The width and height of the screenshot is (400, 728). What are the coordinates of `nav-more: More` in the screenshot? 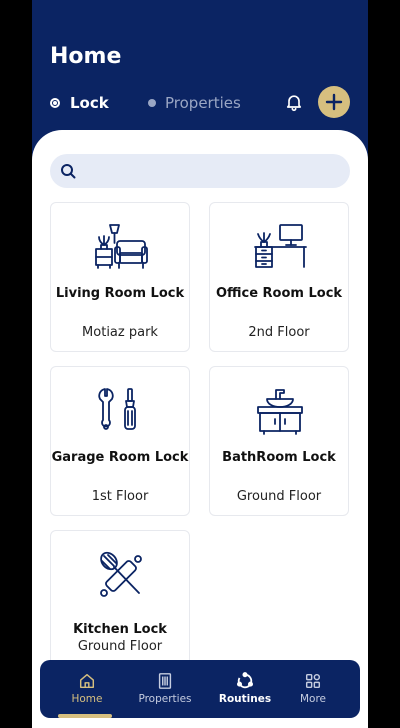 It's located at (313, 689).